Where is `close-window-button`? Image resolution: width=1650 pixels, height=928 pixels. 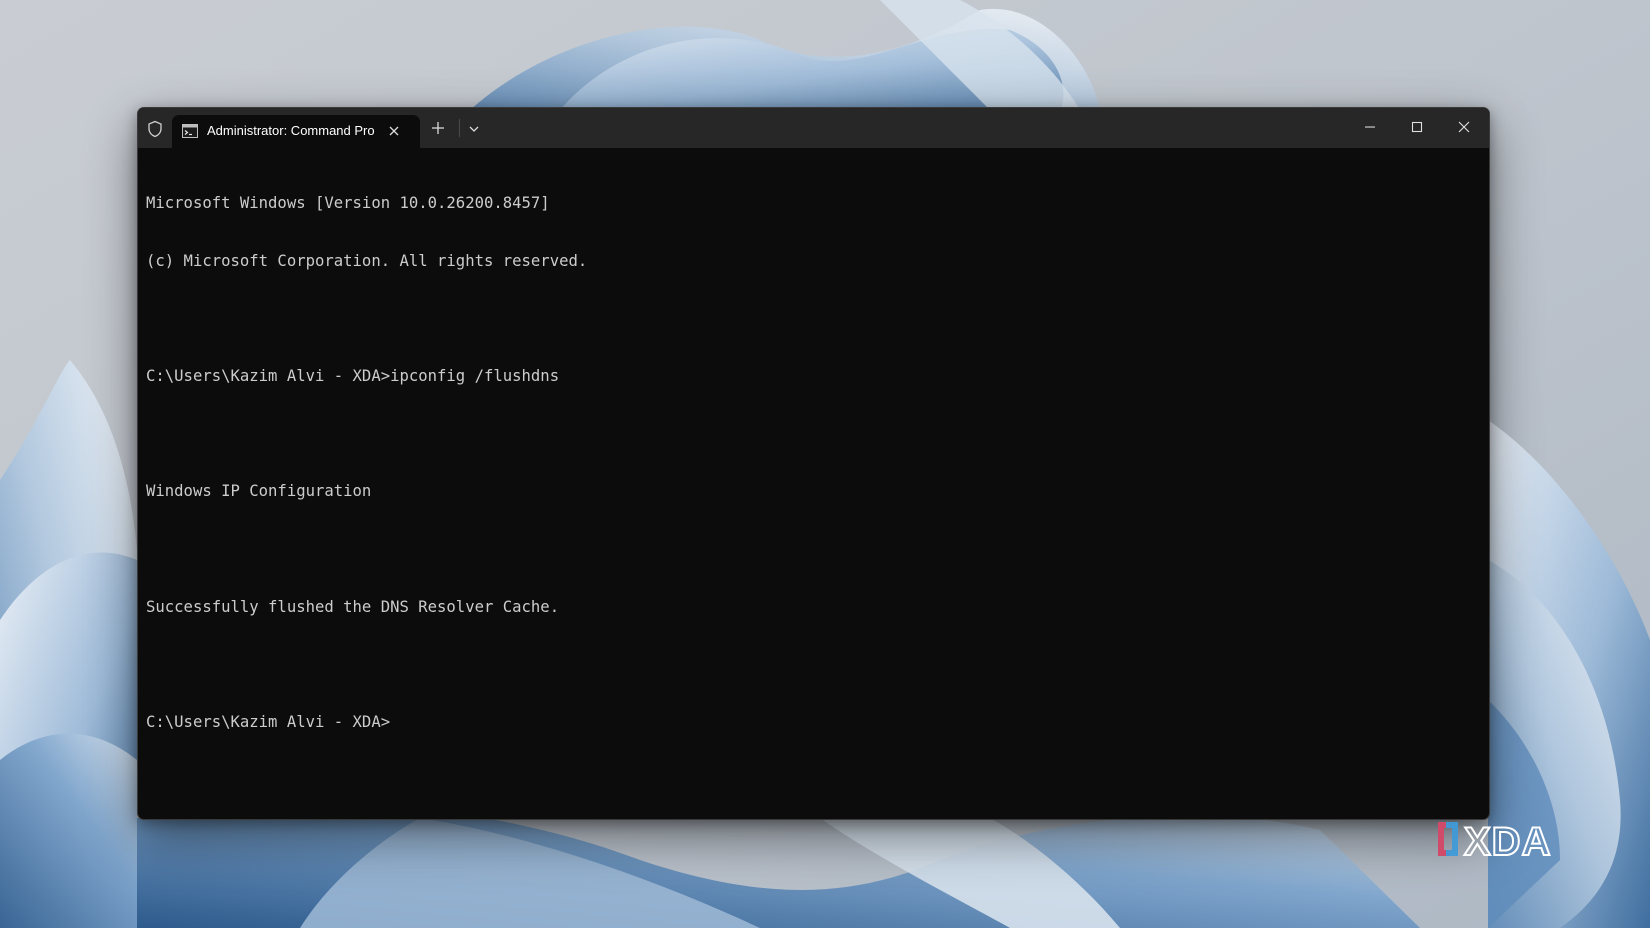
close-window-button is located at coordinates (1464, 128).